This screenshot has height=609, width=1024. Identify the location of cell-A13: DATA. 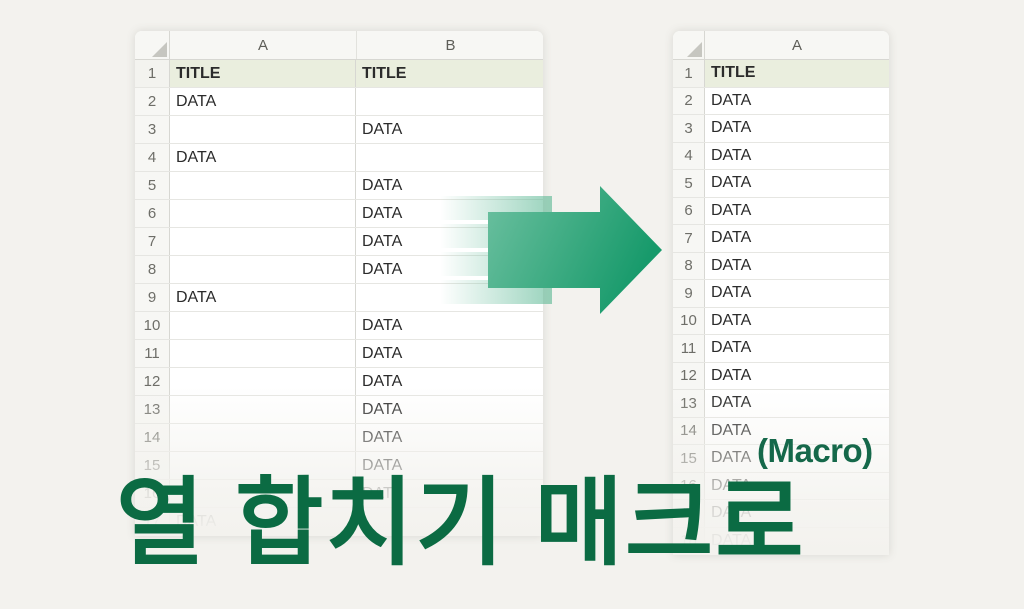
(797, 403).